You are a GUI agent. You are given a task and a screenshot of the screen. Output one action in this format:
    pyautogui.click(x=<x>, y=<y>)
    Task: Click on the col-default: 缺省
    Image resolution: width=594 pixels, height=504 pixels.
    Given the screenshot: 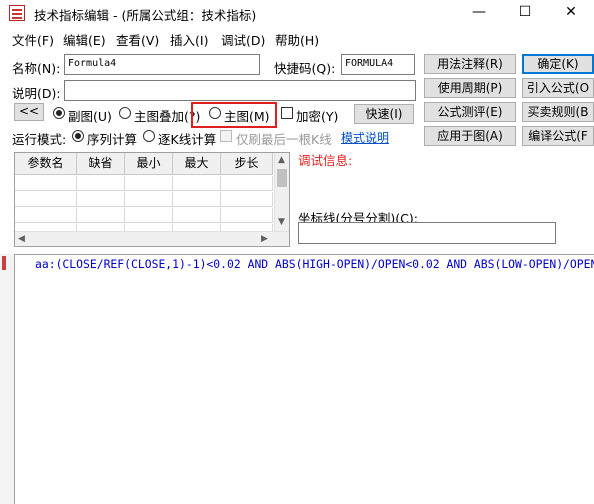 What is the action you would take?
    pyautogui.click(x=101, y=164)
    